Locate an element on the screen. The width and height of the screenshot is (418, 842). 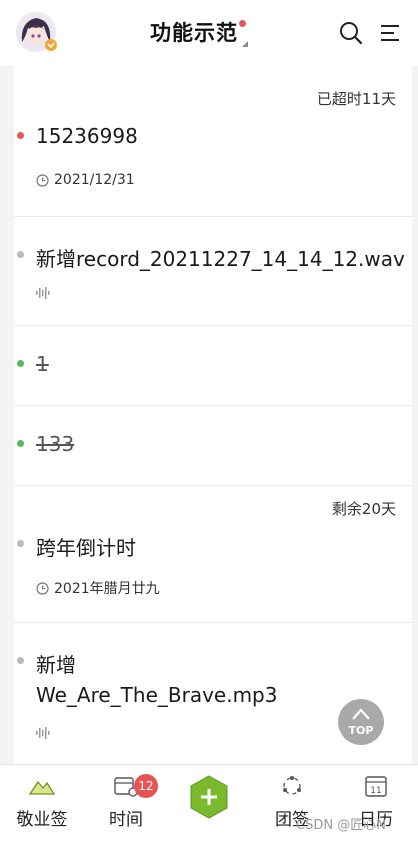
menu-icon is located at coordinates (390, 33).